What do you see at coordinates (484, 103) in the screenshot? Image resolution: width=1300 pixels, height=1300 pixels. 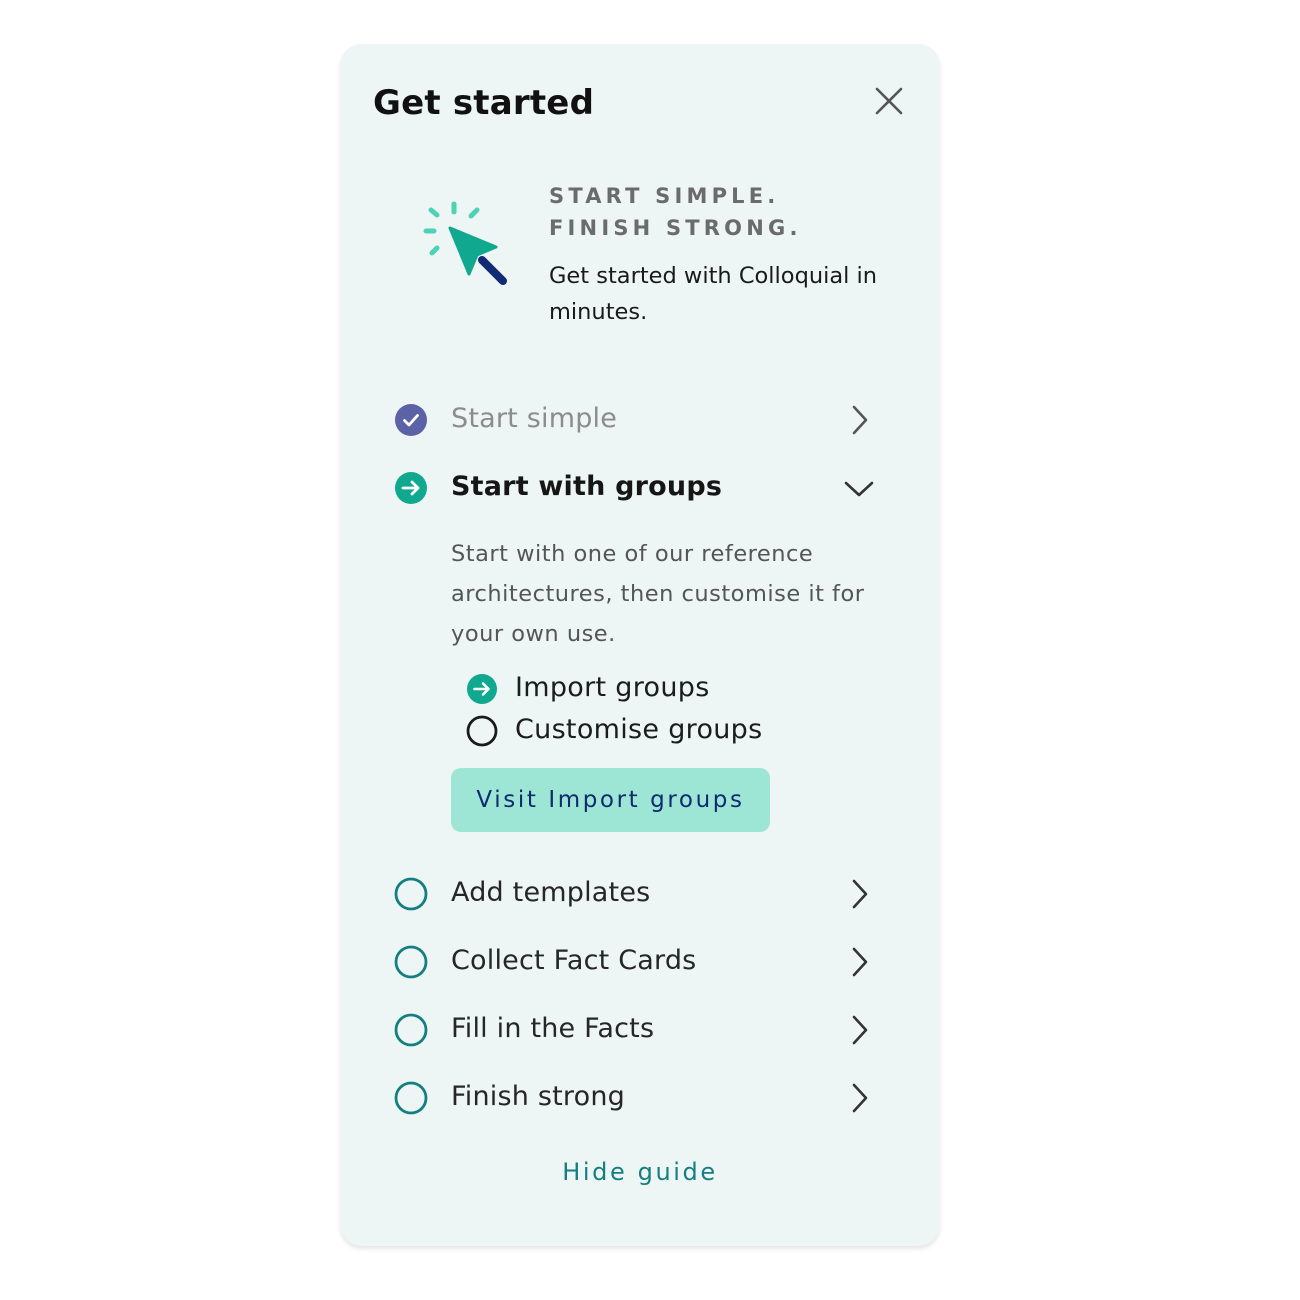 I see `panel-title: Get started` at bounding box center [484, 103].